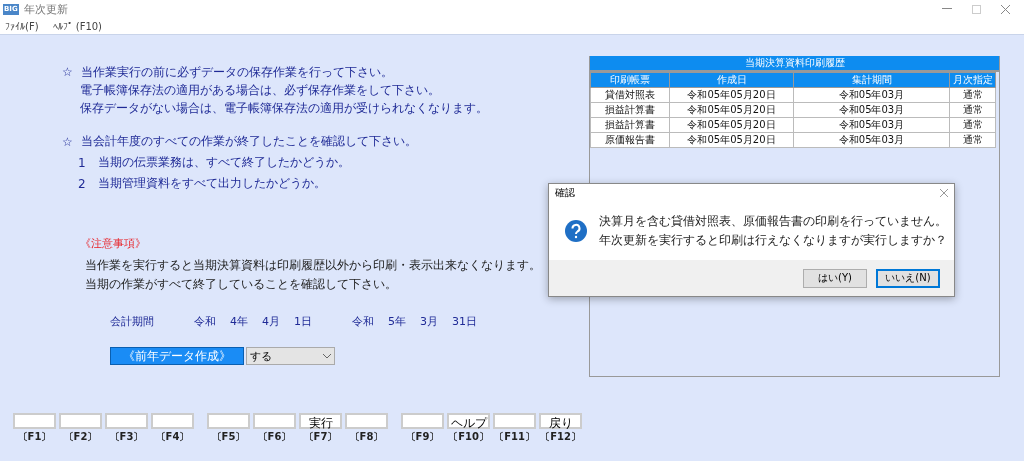  What do you see at coordinates (464, 321) in the screenshot?
I see `period-end-text: 31日` at bounding box center [464, 321].